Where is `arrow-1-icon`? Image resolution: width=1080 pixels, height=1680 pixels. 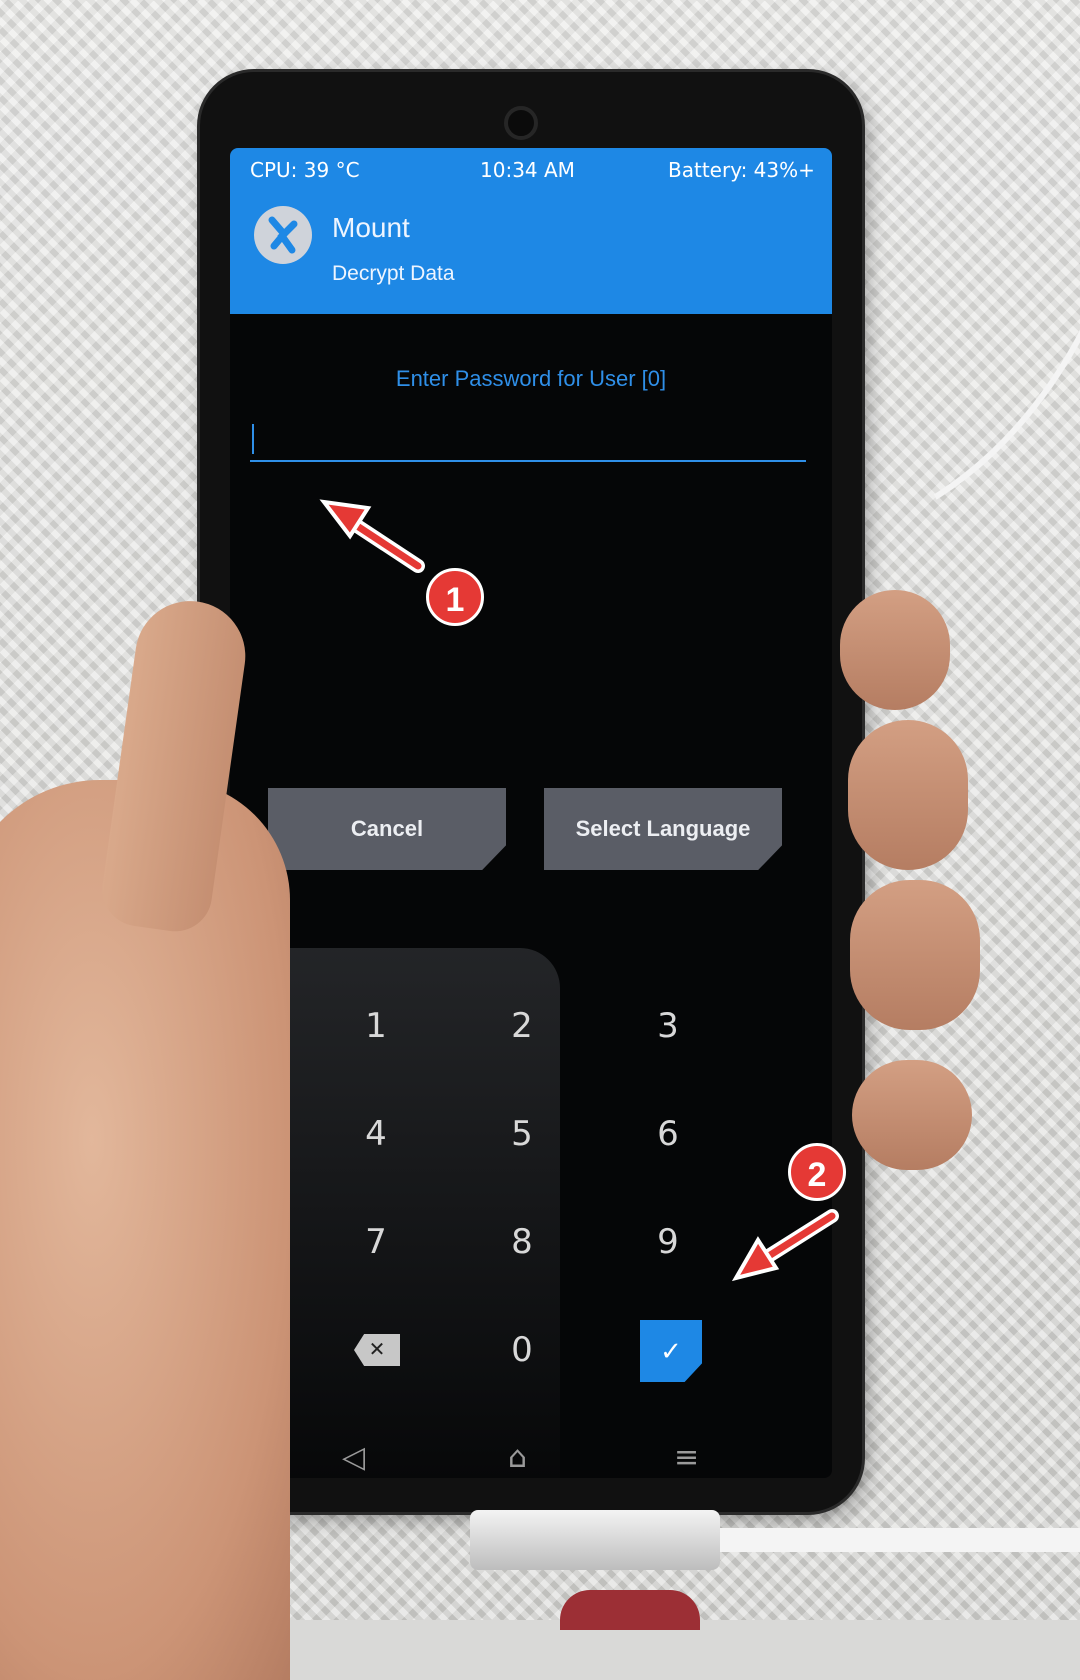
arrow-1-icon is located at coordinates (372, 536).